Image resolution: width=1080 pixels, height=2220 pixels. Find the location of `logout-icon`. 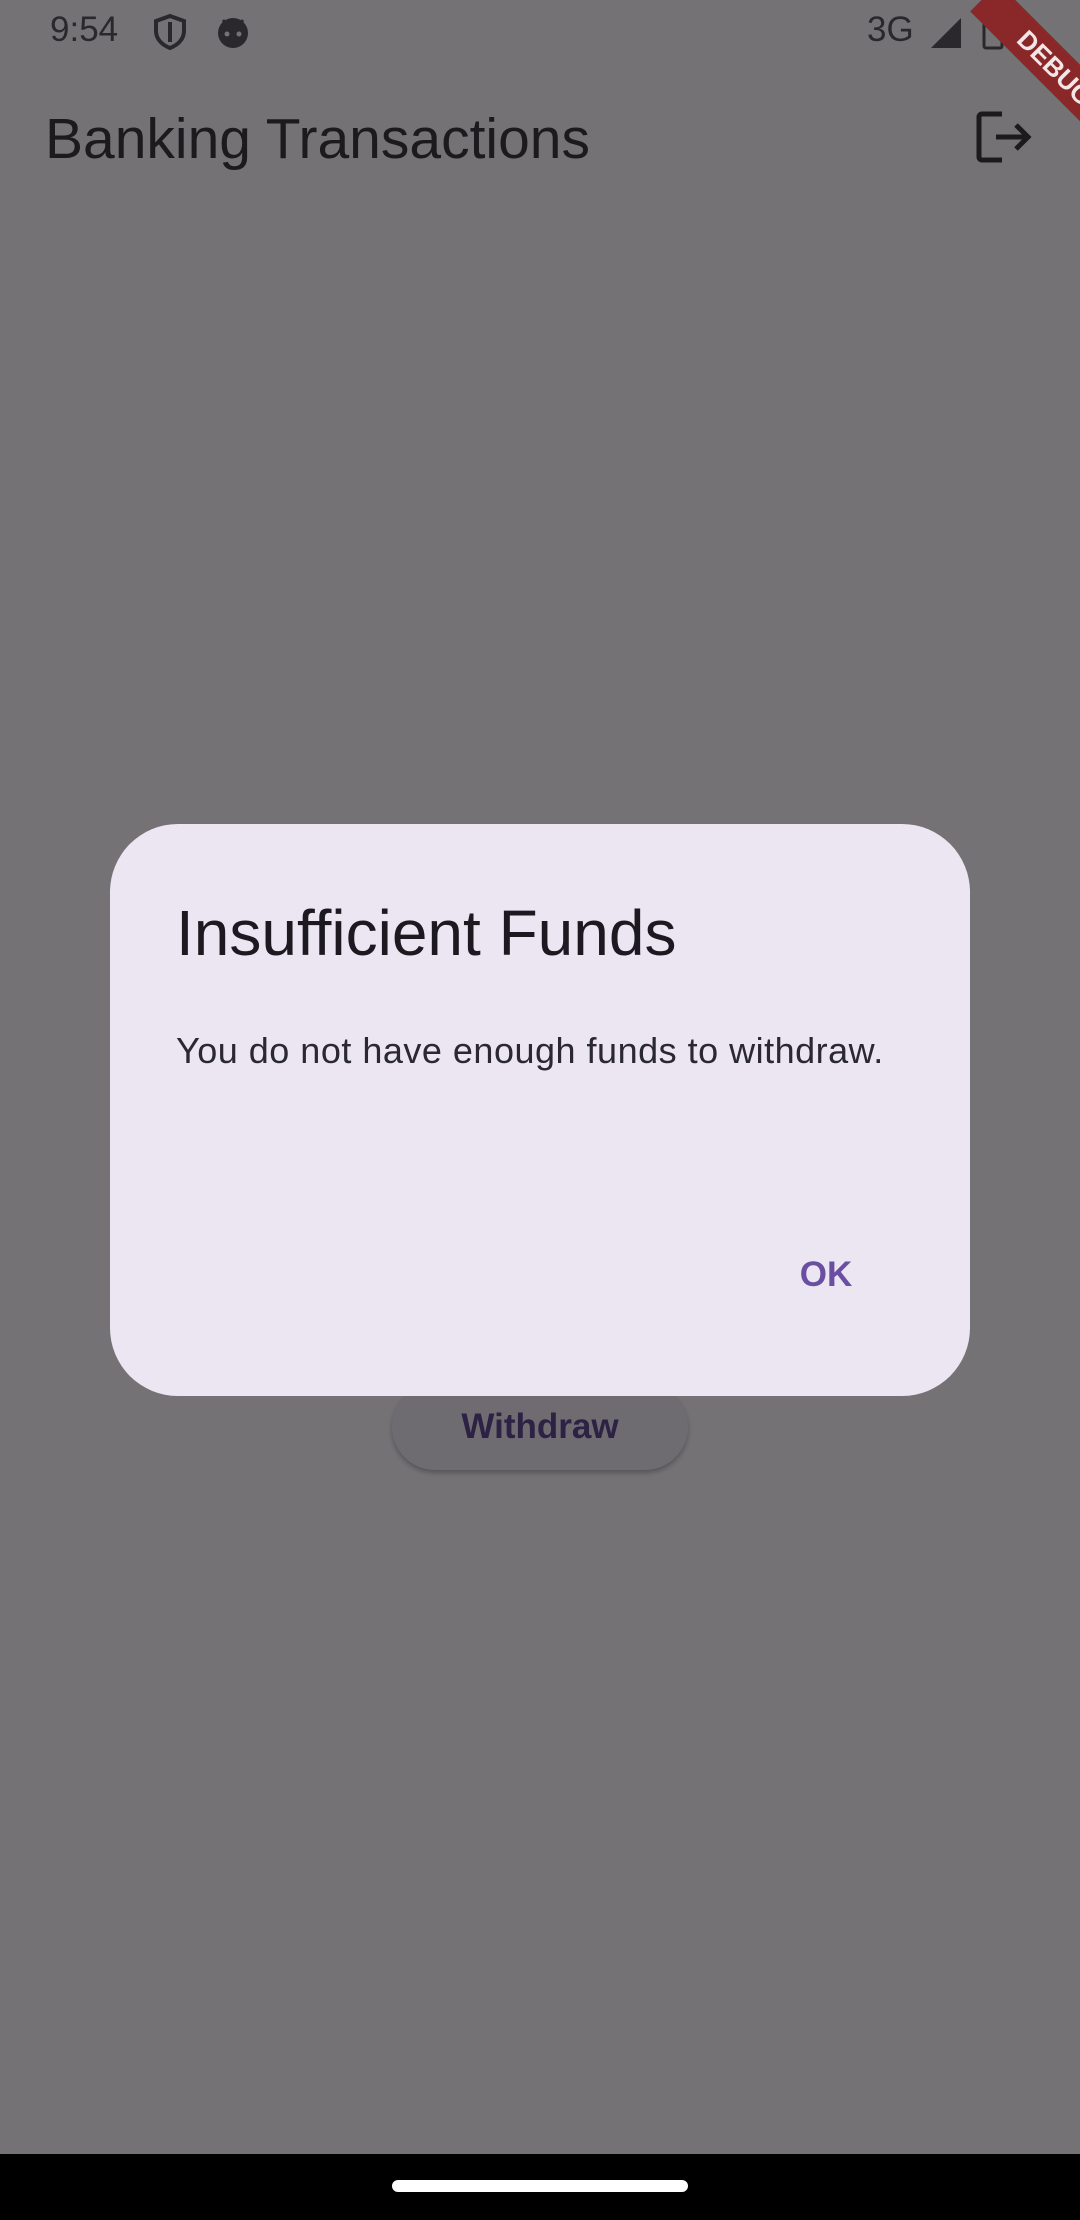

logout-icon is located at coordinates (1004, 137).